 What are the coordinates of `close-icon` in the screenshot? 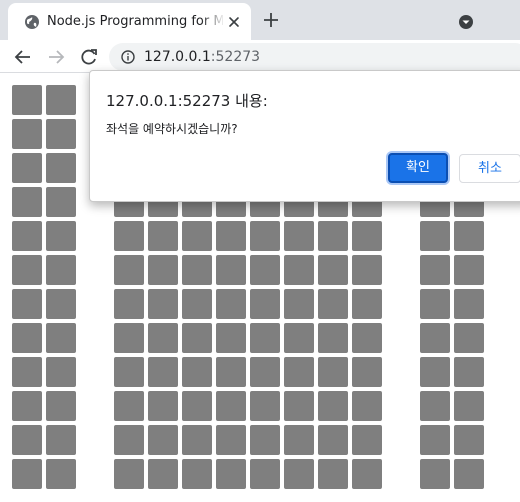 It's located at (234, 22).